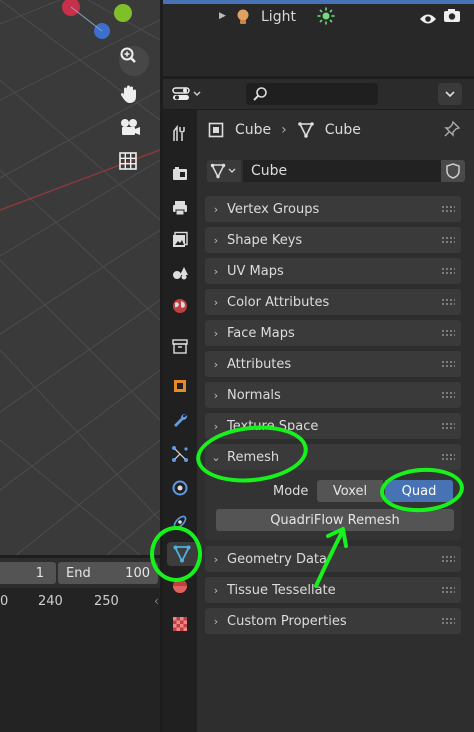 Image resolution: width=474 pixels, height=732 pixels. I want to click on shield-icon, so click(453, 171).